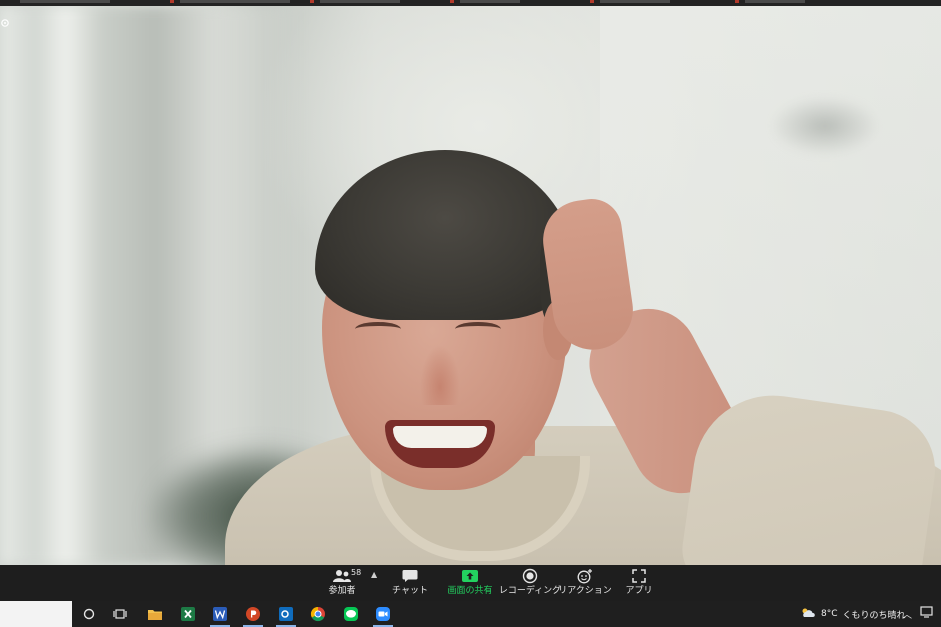 Image resolution: width=941 pixels, height=627 pixels. Describe the element at coordinates (530, 591) in the screenshot. I see `record-label: レコーディング` at that location.